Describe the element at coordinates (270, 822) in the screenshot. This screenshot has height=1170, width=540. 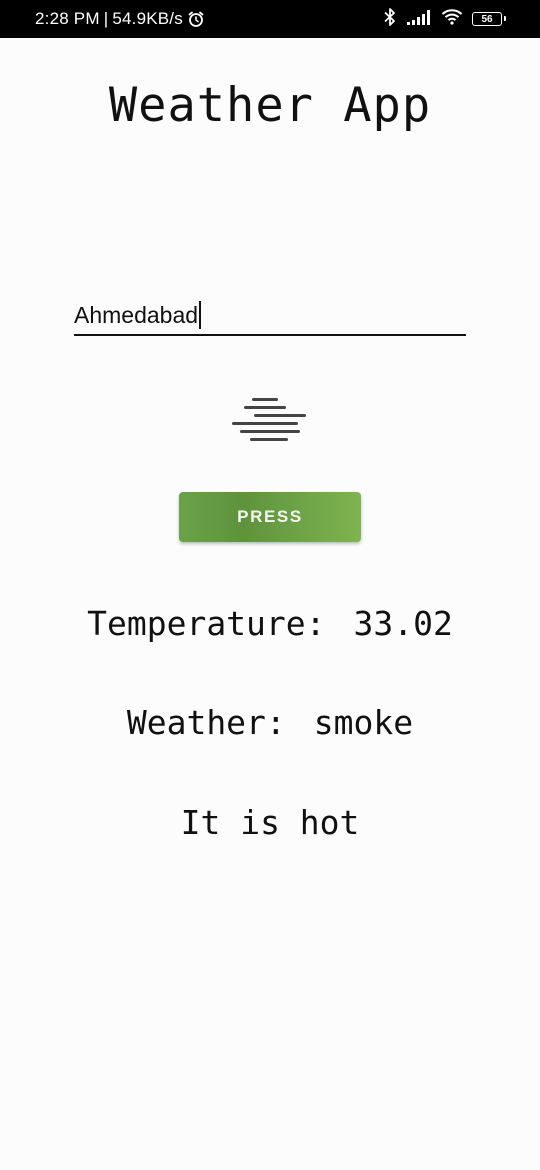
I see `temperature-remark: It is hot` at that location.